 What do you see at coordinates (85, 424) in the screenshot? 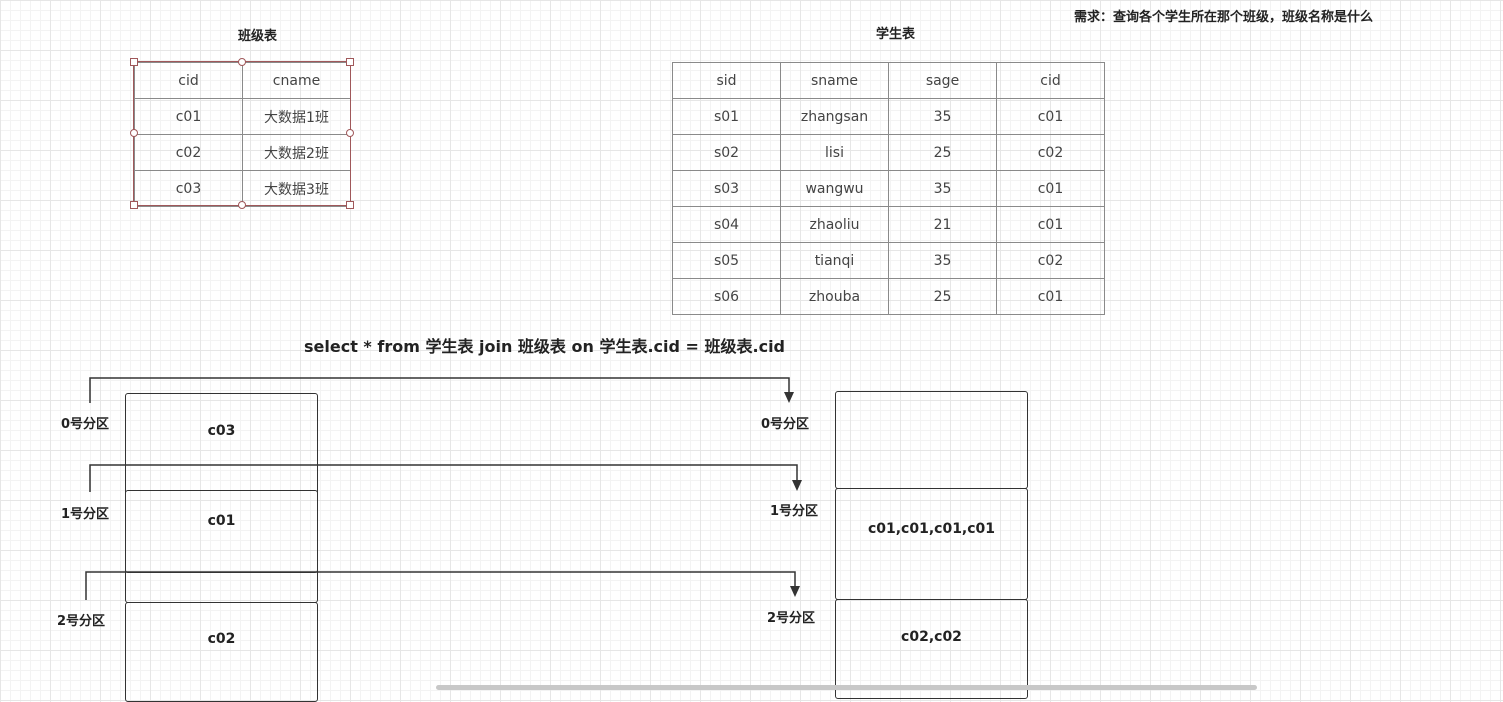
I see `left-partition-label-0: 0号分区` at bounding box center [85, 424].